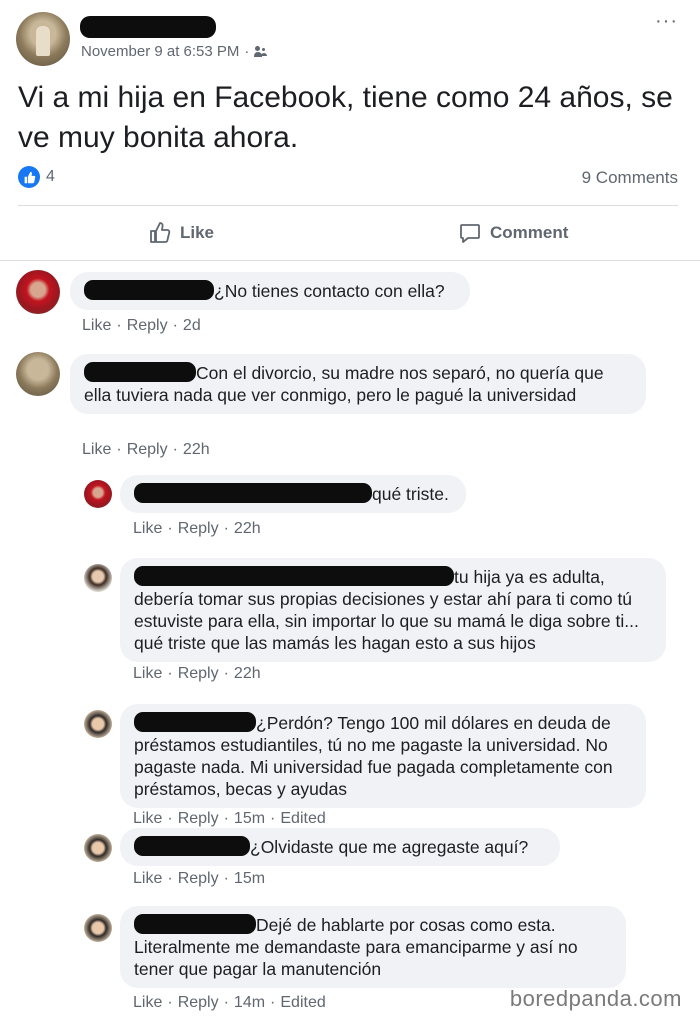 The height and width of the screenshot is (1020, 700). What do you see at coordinates (229, 819) in the screenshot?
I see `comment-meta: Like · Reply · 15m · Edited` at bounding box center [229, 819].